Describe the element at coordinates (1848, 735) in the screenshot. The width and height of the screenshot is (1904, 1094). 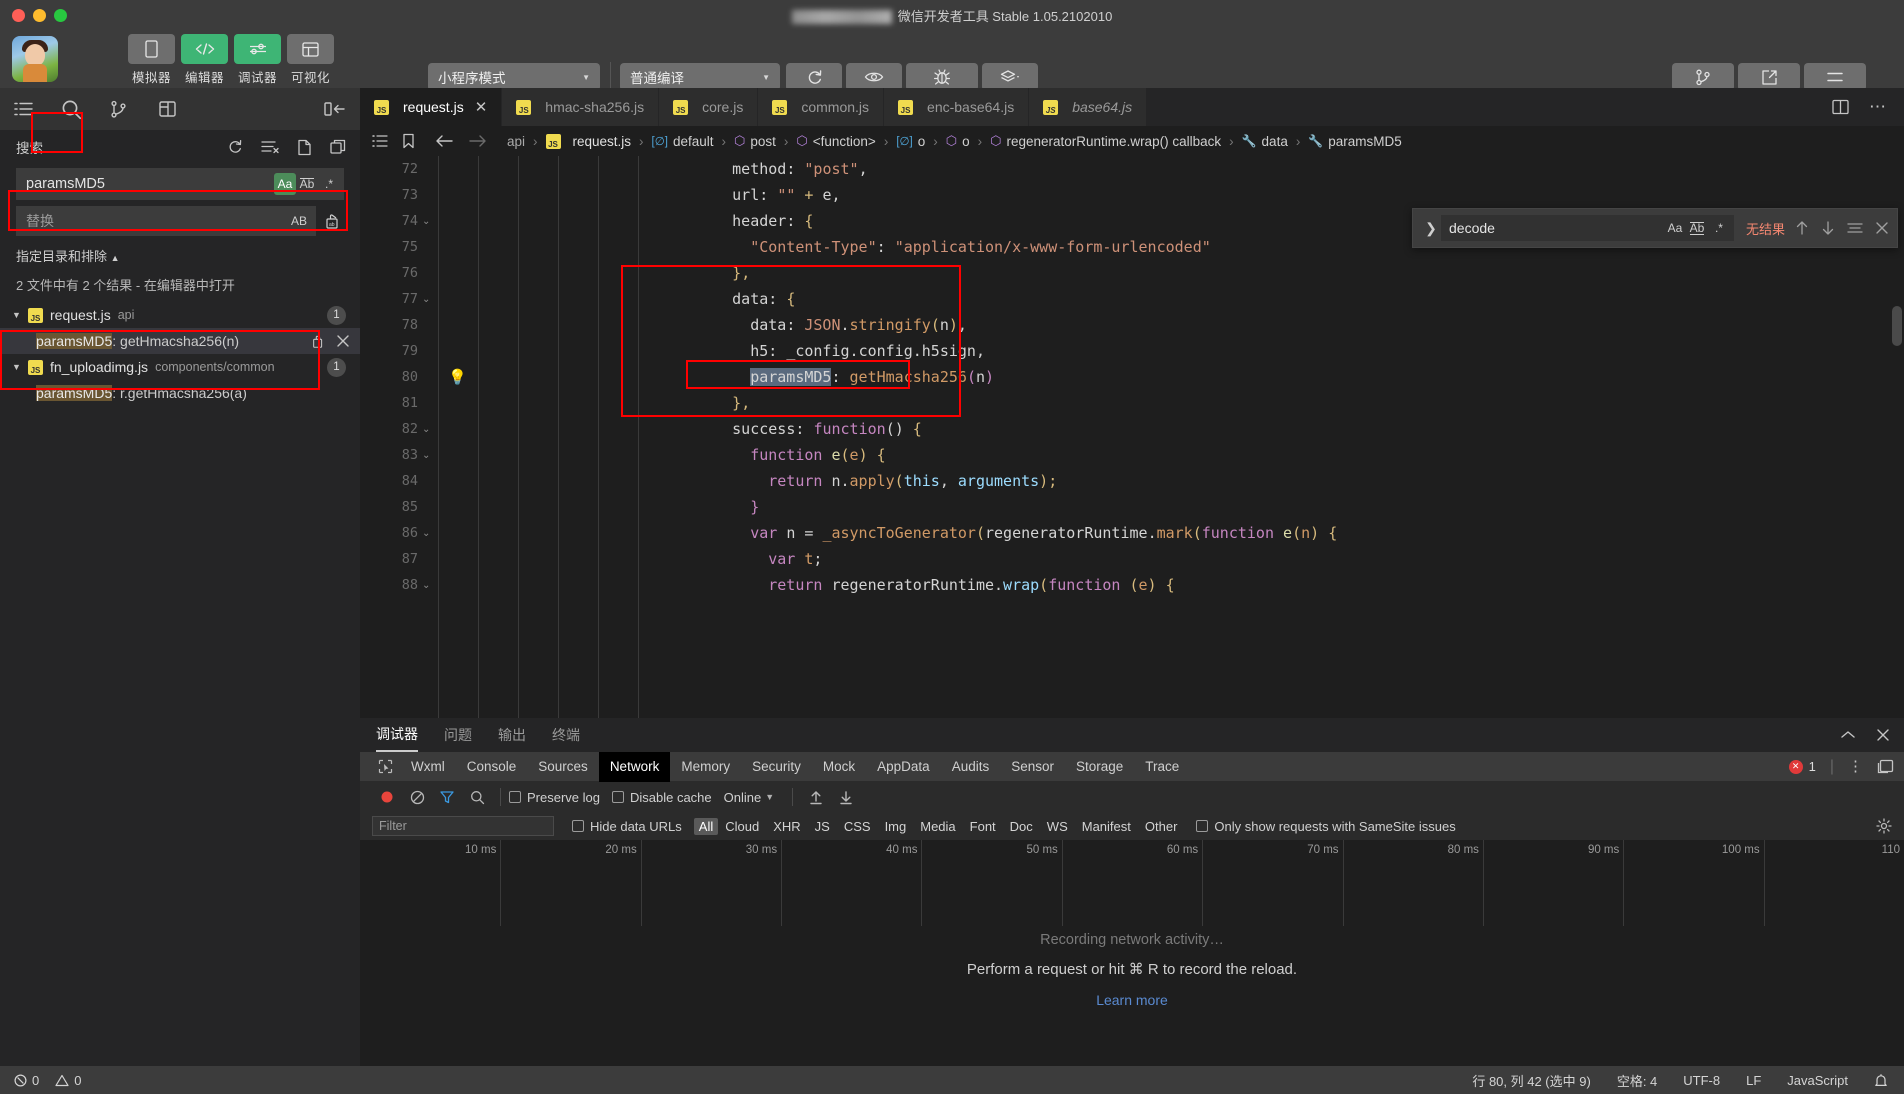
I see `collapse-panel-icon` at that location.